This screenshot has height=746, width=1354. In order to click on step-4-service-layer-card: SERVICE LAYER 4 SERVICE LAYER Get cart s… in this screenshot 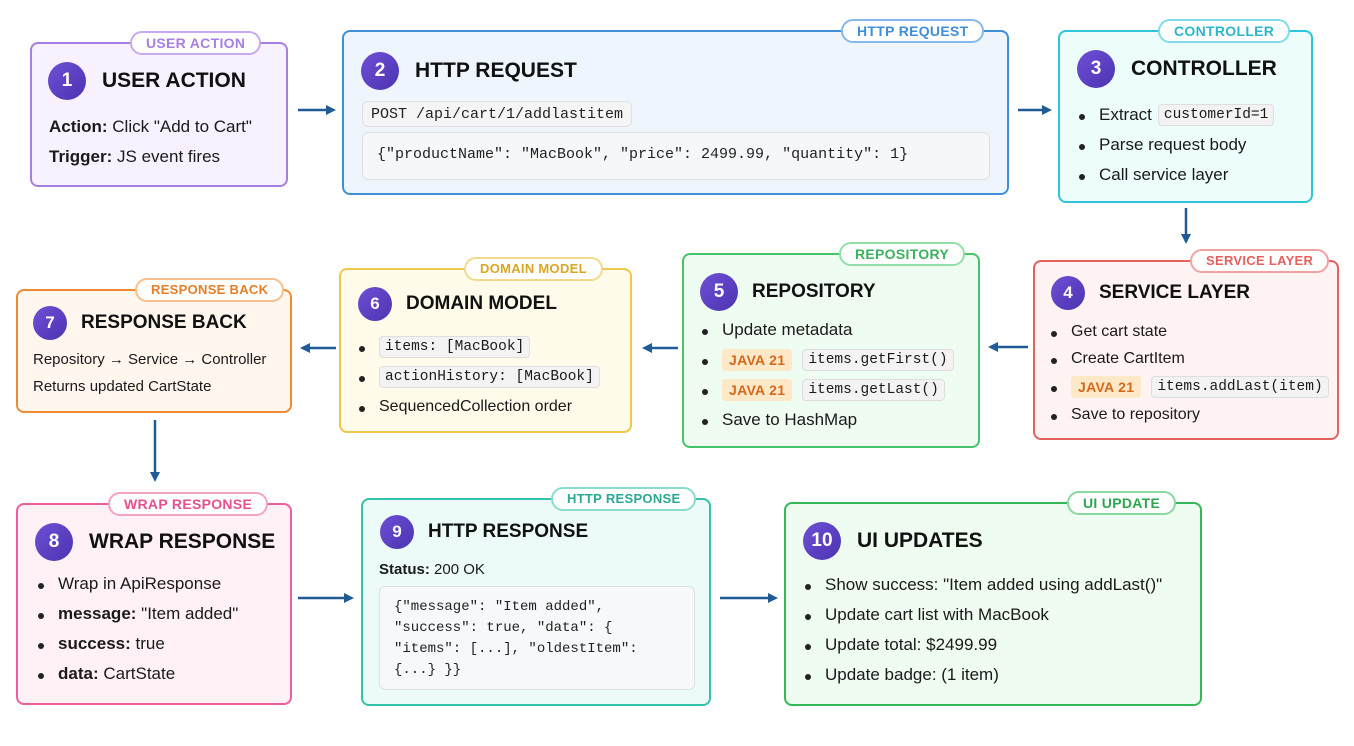, I will do `click(1186, 344)`.